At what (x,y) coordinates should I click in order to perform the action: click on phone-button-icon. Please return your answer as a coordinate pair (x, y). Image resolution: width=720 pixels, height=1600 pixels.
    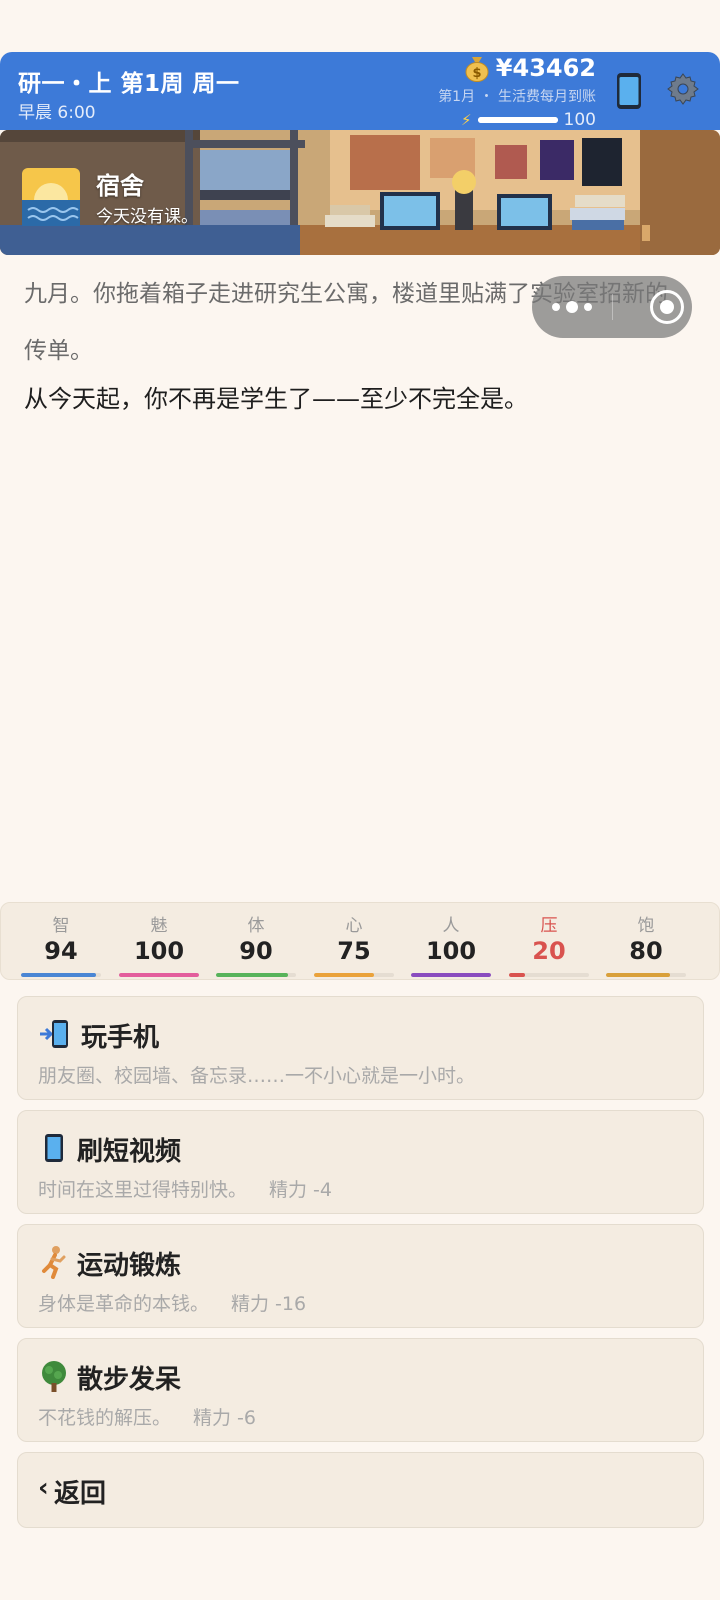
    Looking at the image, I should click on (629, 91).